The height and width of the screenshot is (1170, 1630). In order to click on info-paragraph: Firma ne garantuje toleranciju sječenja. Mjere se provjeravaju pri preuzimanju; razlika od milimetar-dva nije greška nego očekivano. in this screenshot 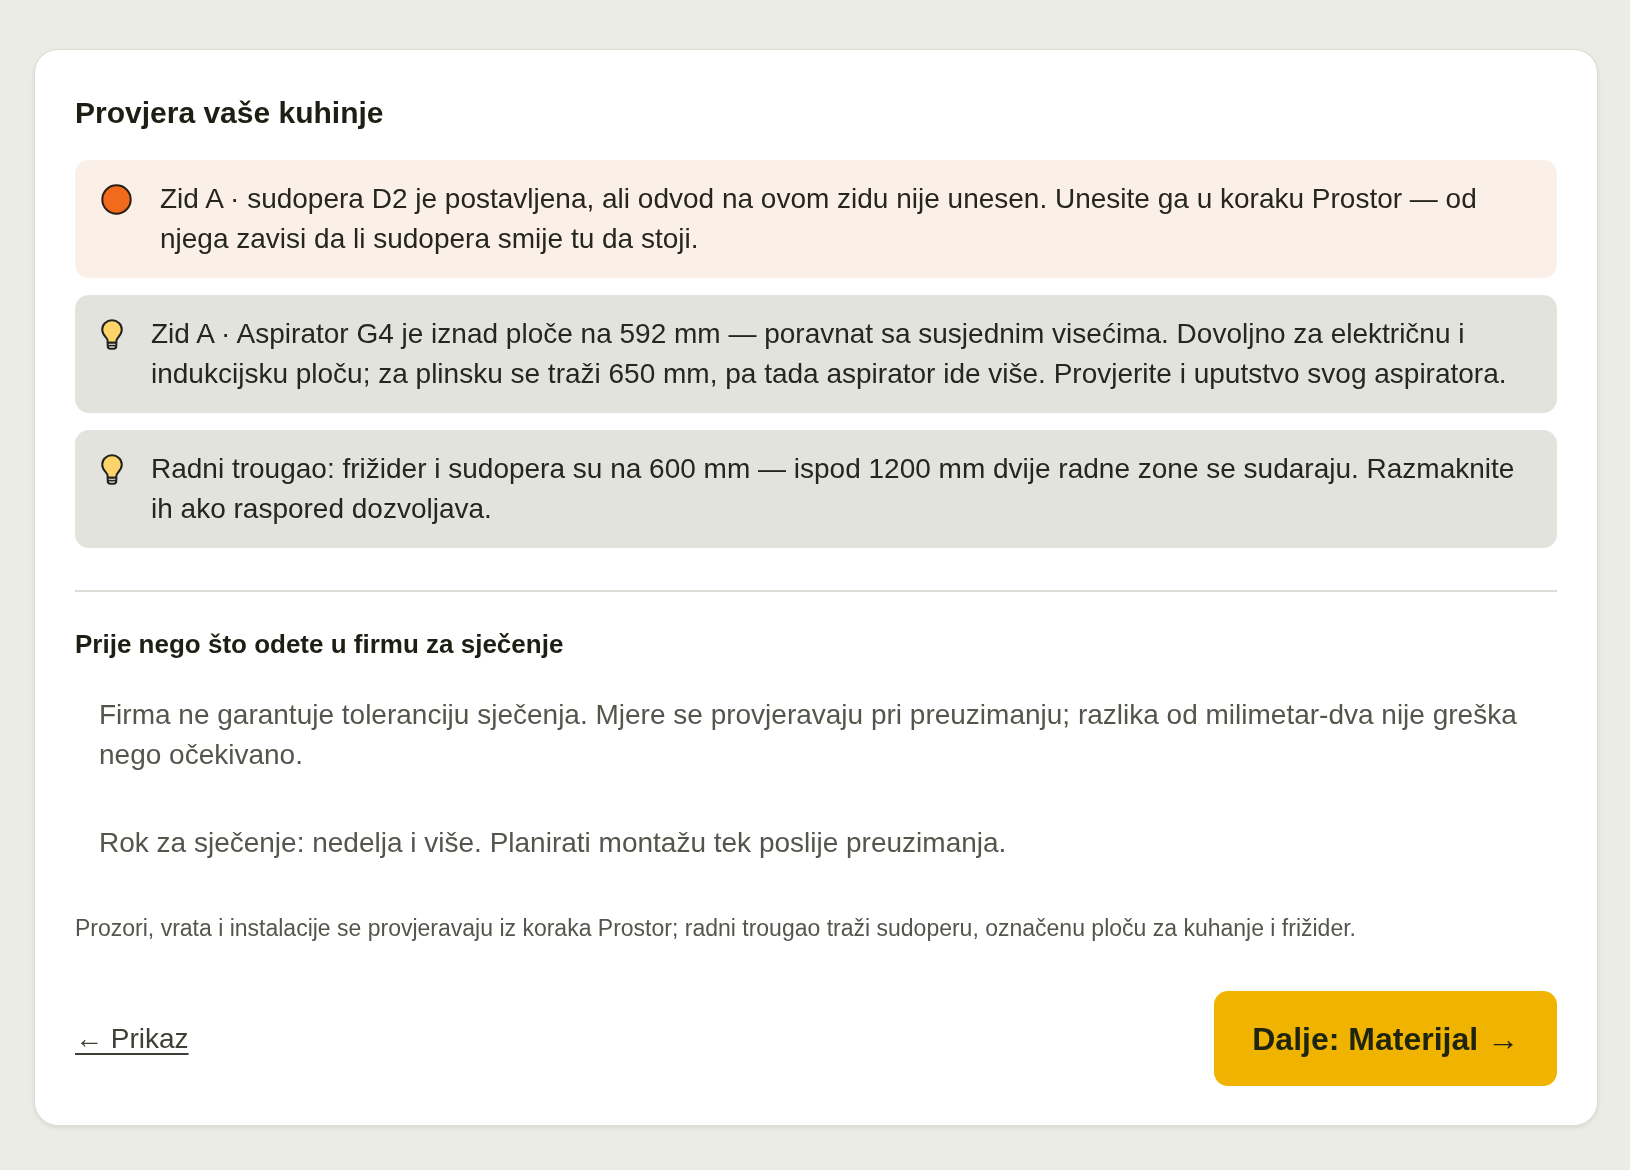, I will do `click(808, 735)`.